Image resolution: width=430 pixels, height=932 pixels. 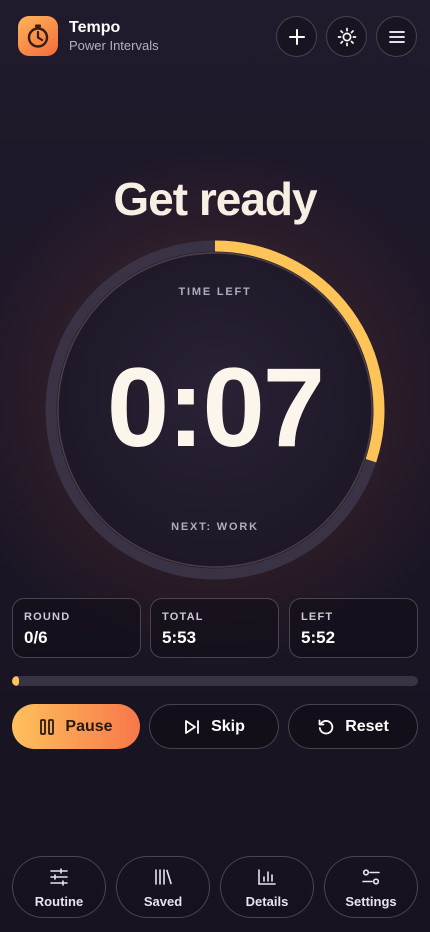 I want to click on skip-label: Skip, so click(x=228, y=726).